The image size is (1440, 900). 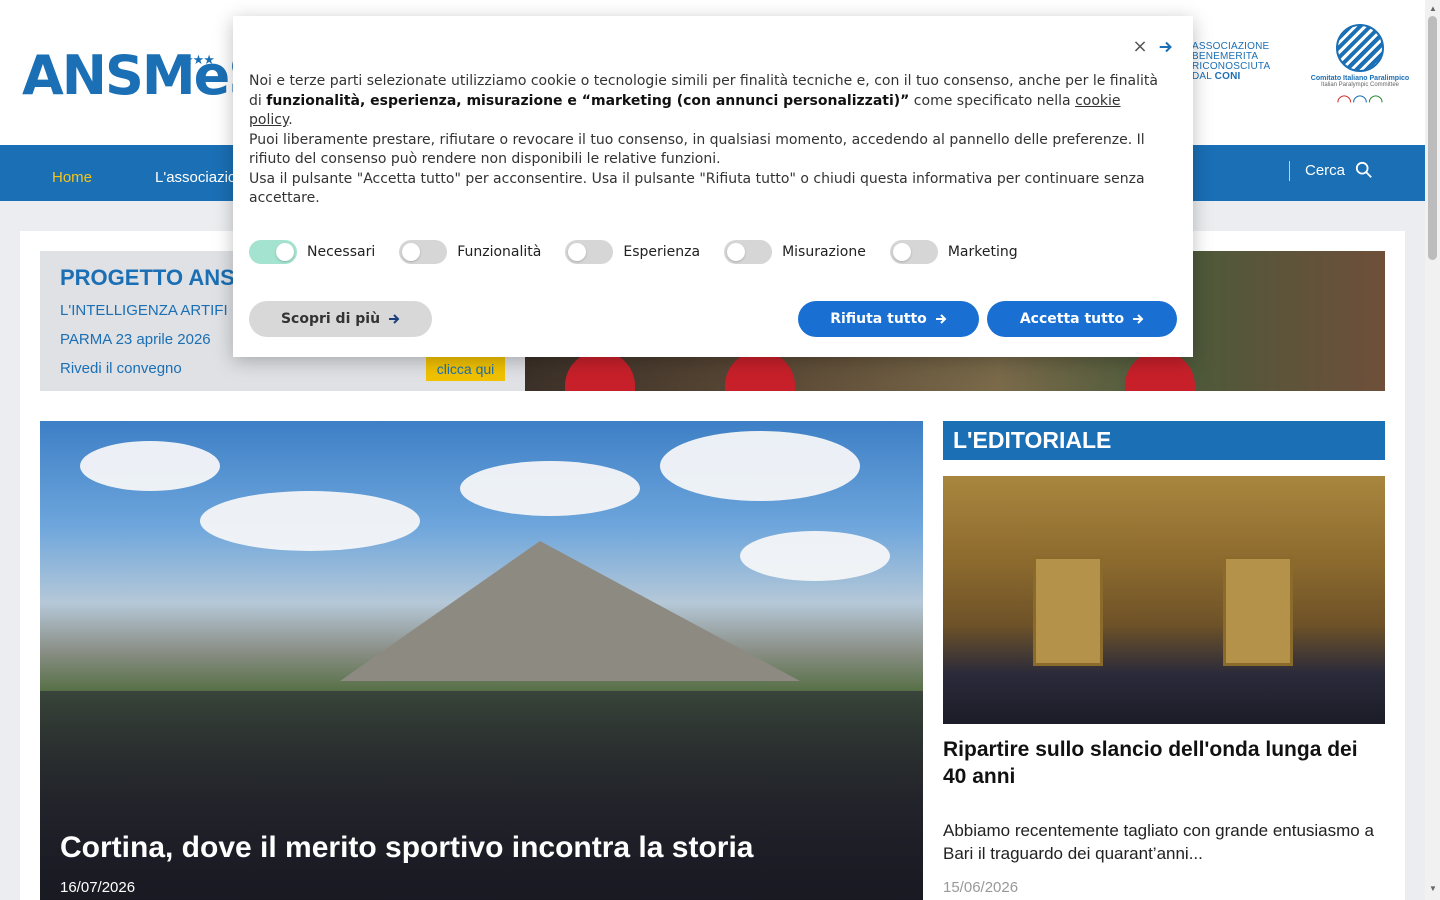 I want to click on reject-all-label: Rifiuta tutto, so click(x=878, y=319).